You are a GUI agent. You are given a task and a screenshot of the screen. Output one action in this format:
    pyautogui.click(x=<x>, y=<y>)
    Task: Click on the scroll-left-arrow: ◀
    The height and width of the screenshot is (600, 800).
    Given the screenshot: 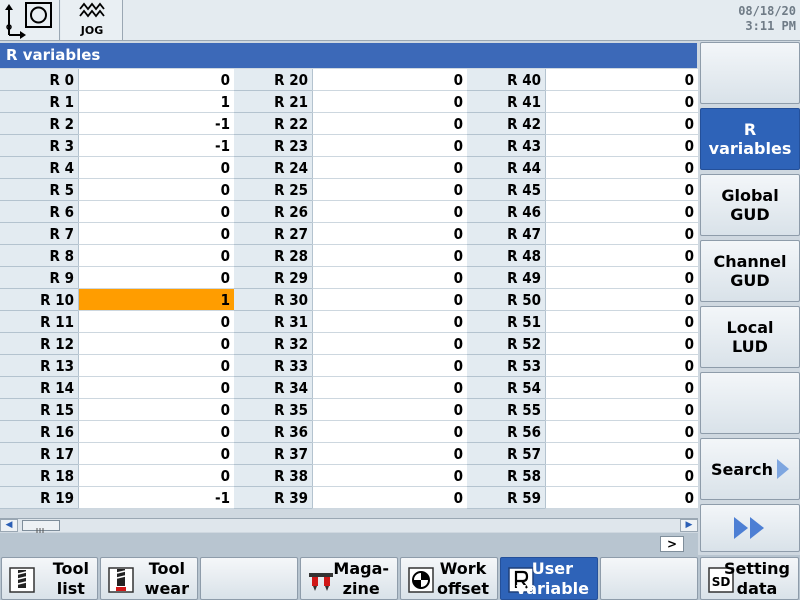 What is the action you would take?
    pyautogui.click(x=9, y=525)
    